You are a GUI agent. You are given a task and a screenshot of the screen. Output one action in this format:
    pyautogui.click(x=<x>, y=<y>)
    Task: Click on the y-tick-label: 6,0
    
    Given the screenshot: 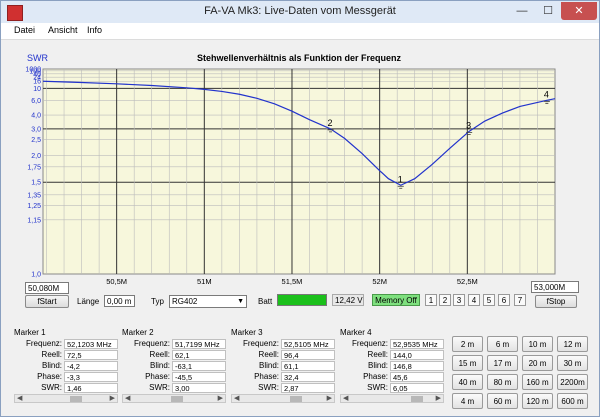 What is the action you would take?
    pyautogui.click(x=36, y=101)
    